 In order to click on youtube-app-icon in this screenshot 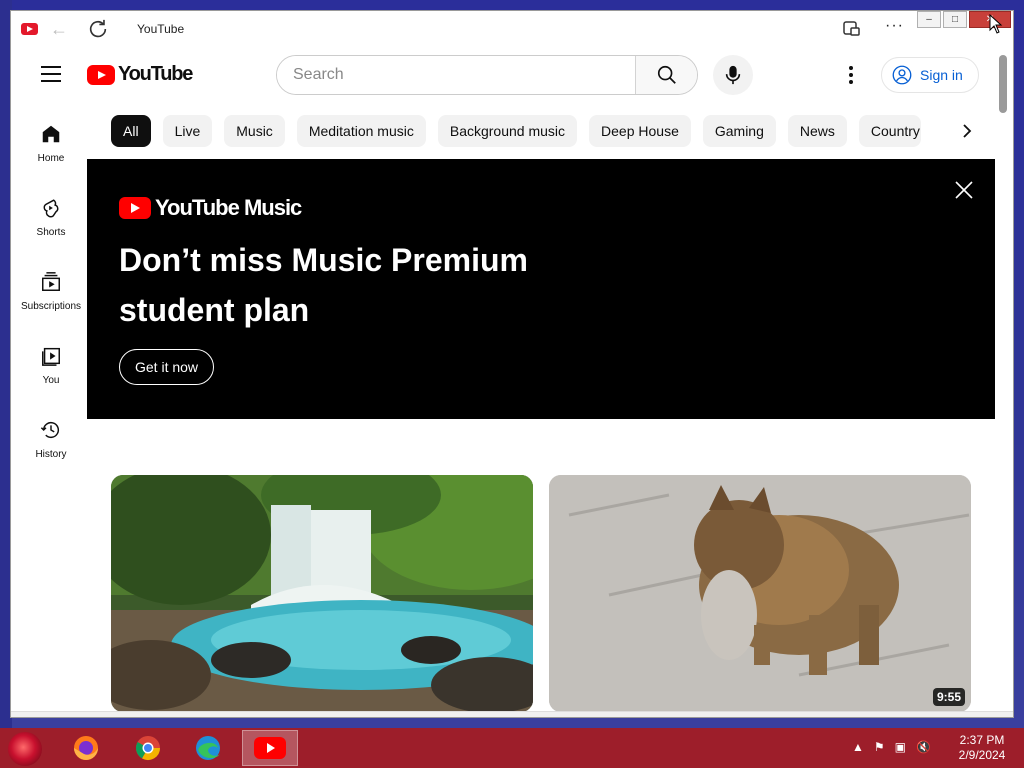, I will do `click(29, 29)`.